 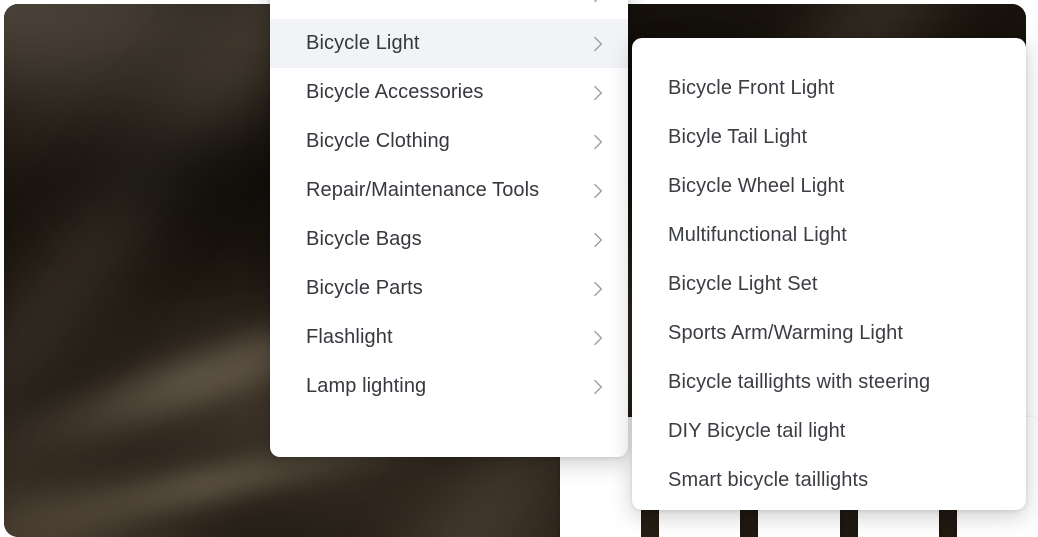 What do you see at coordinates (449, 386) in the screenshot?
I see `category-item-lamp-lighting: Lamp lighting` at bounding box center [449, 386].